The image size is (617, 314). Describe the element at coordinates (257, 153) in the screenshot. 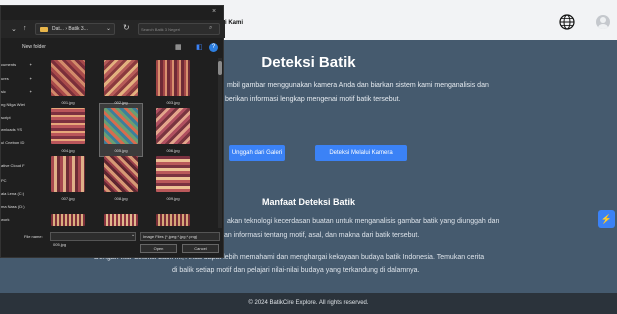

I see `upload-gallery-button: Unggah dari Galeri` at that location.